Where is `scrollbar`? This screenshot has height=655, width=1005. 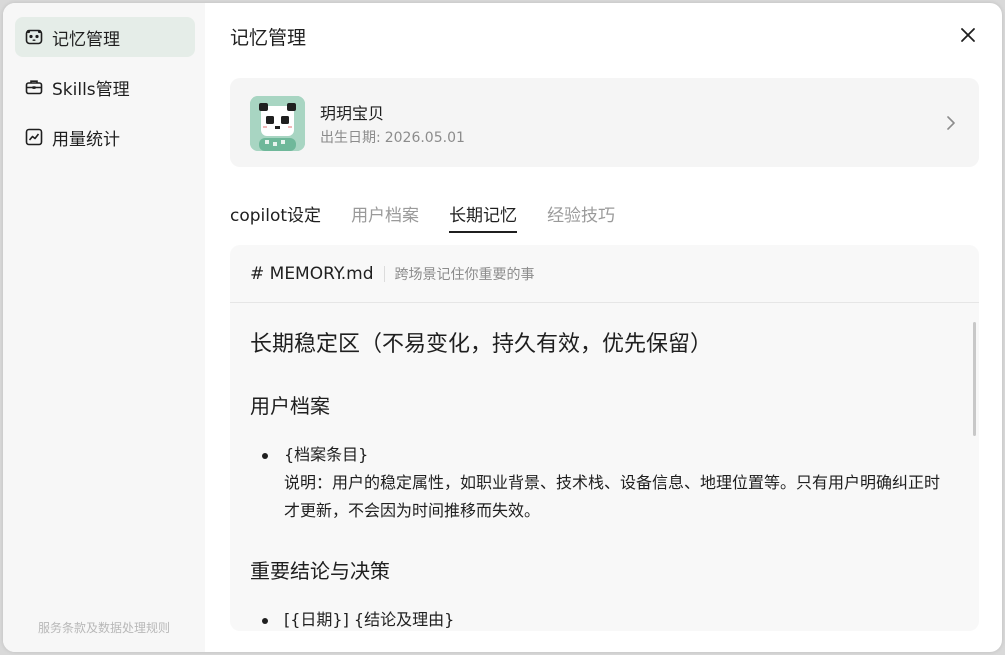 scrollbar is located at coordinates (974, 379).